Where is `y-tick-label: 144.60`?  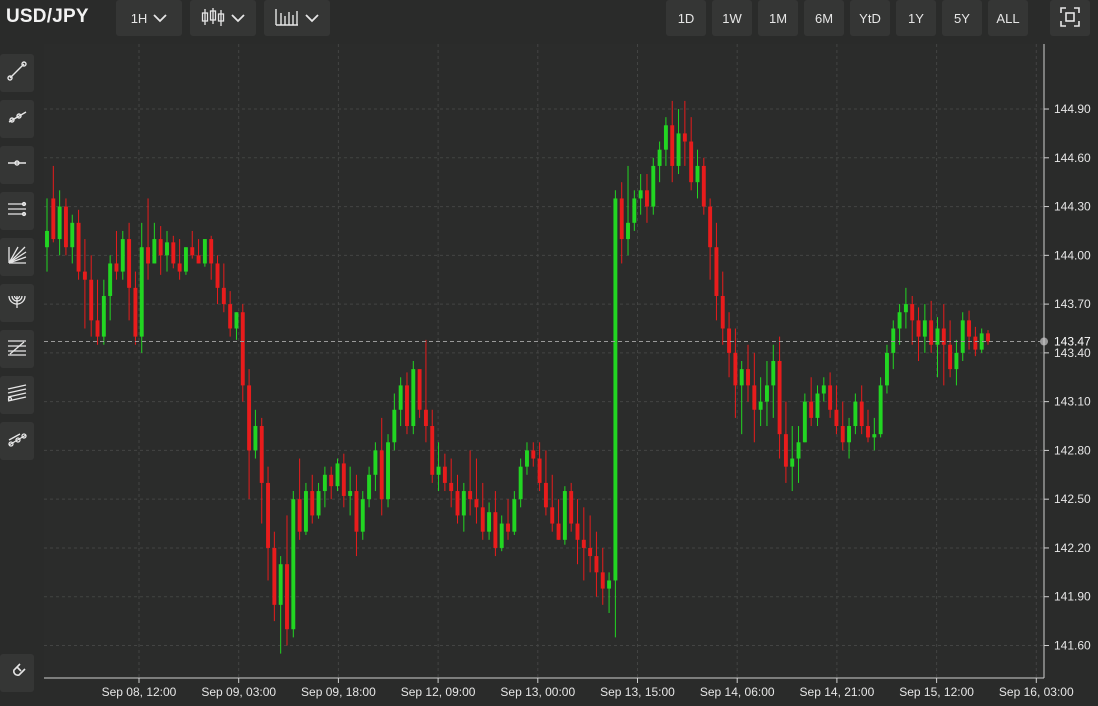
y-tick-label: 144.60 is located at coordinates (1072, 158).